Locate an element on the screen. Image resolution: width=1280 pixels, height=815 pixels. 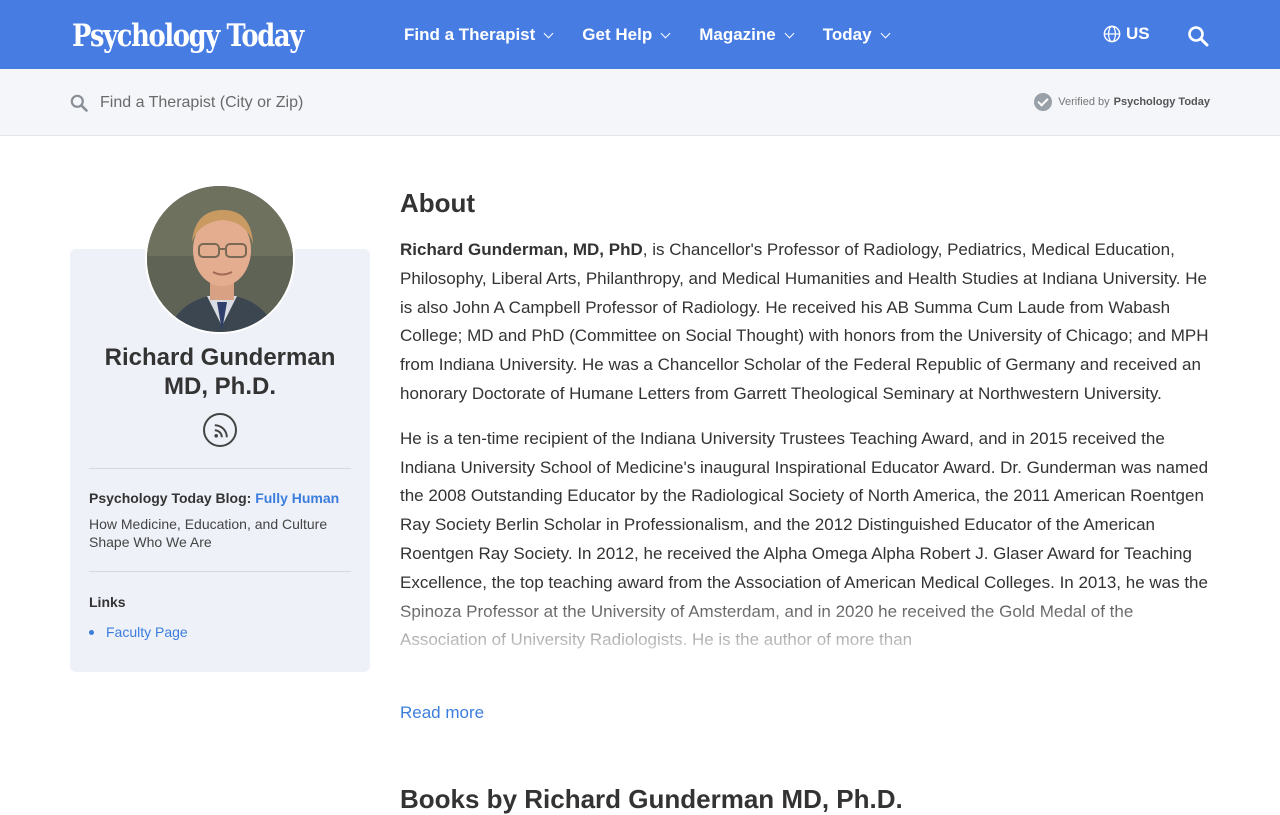
verified-brand: Psychology Today is located at coordinates (1161, 102).